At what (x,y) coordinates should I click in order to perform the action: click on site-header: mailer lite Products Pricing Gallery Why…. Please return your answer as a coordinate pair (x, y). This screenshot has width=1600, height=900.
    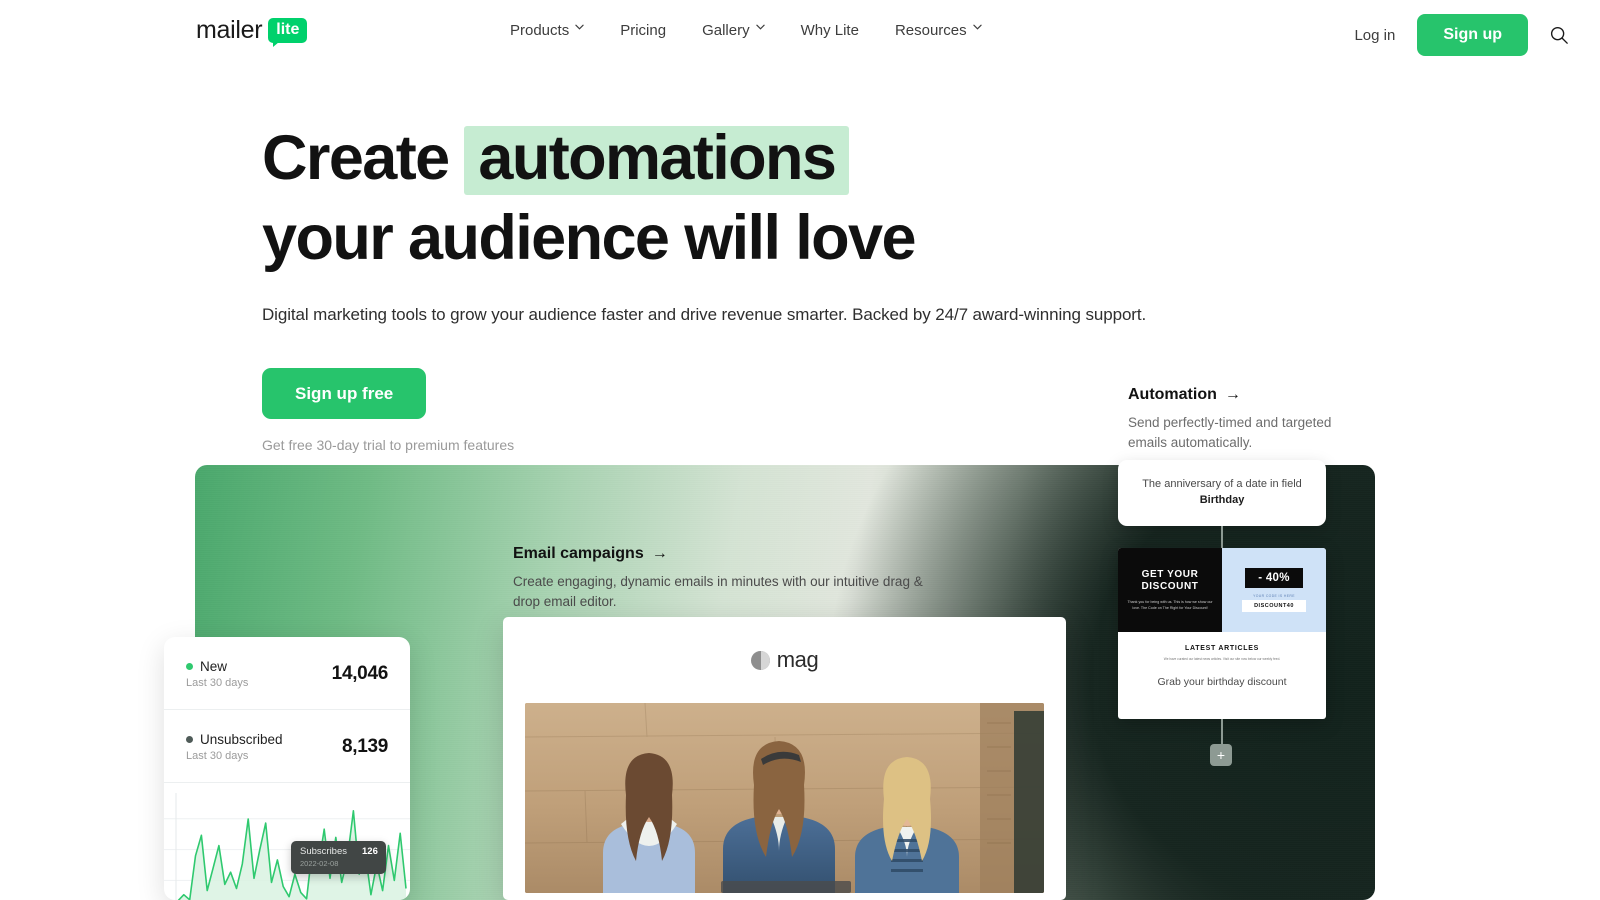
    Looking at the image, I should click on (800, 34).